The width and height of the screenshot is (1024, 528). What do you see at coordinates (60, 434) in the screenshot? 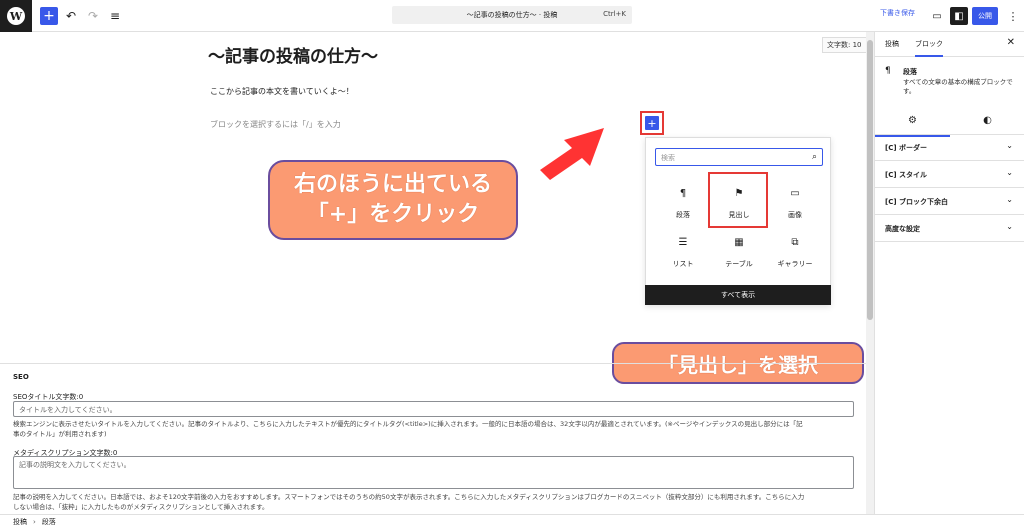
I see `help-line: 事のタイトル」が利用されます)` at bounding box center [60, 434].